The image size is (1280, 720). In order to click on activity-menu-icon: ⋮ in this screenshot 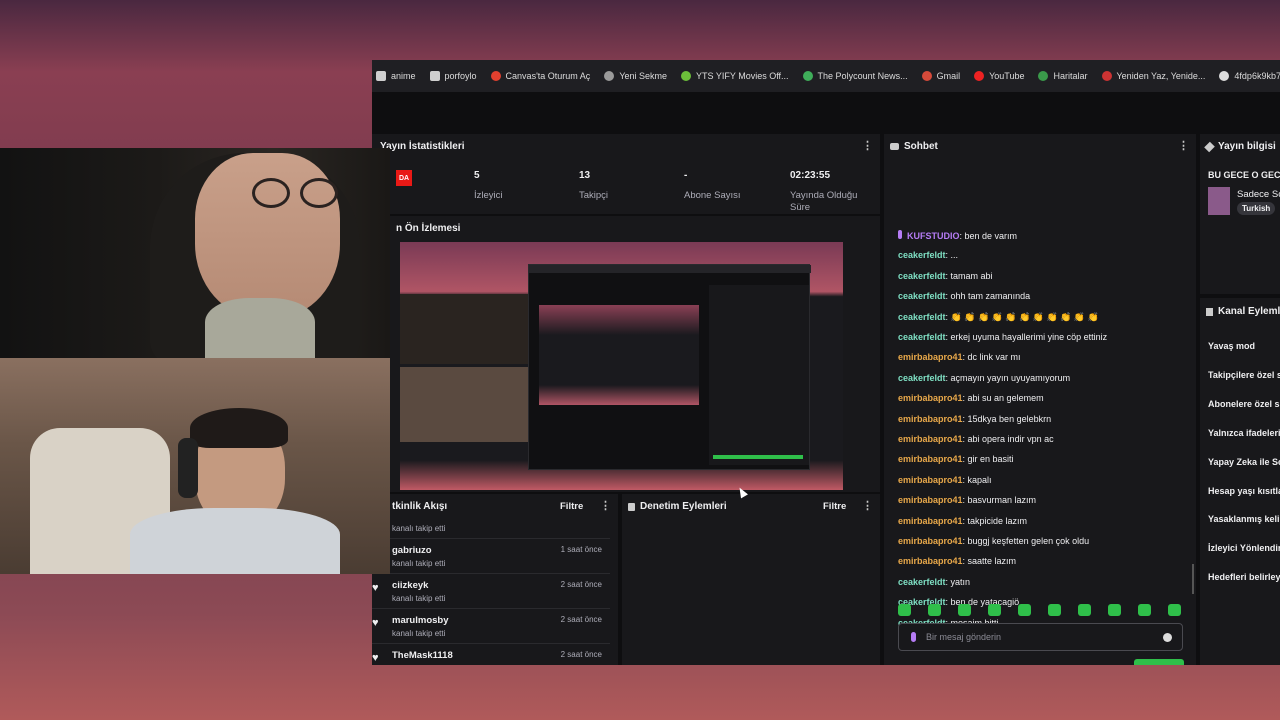, I will do `click(605, 505)`.